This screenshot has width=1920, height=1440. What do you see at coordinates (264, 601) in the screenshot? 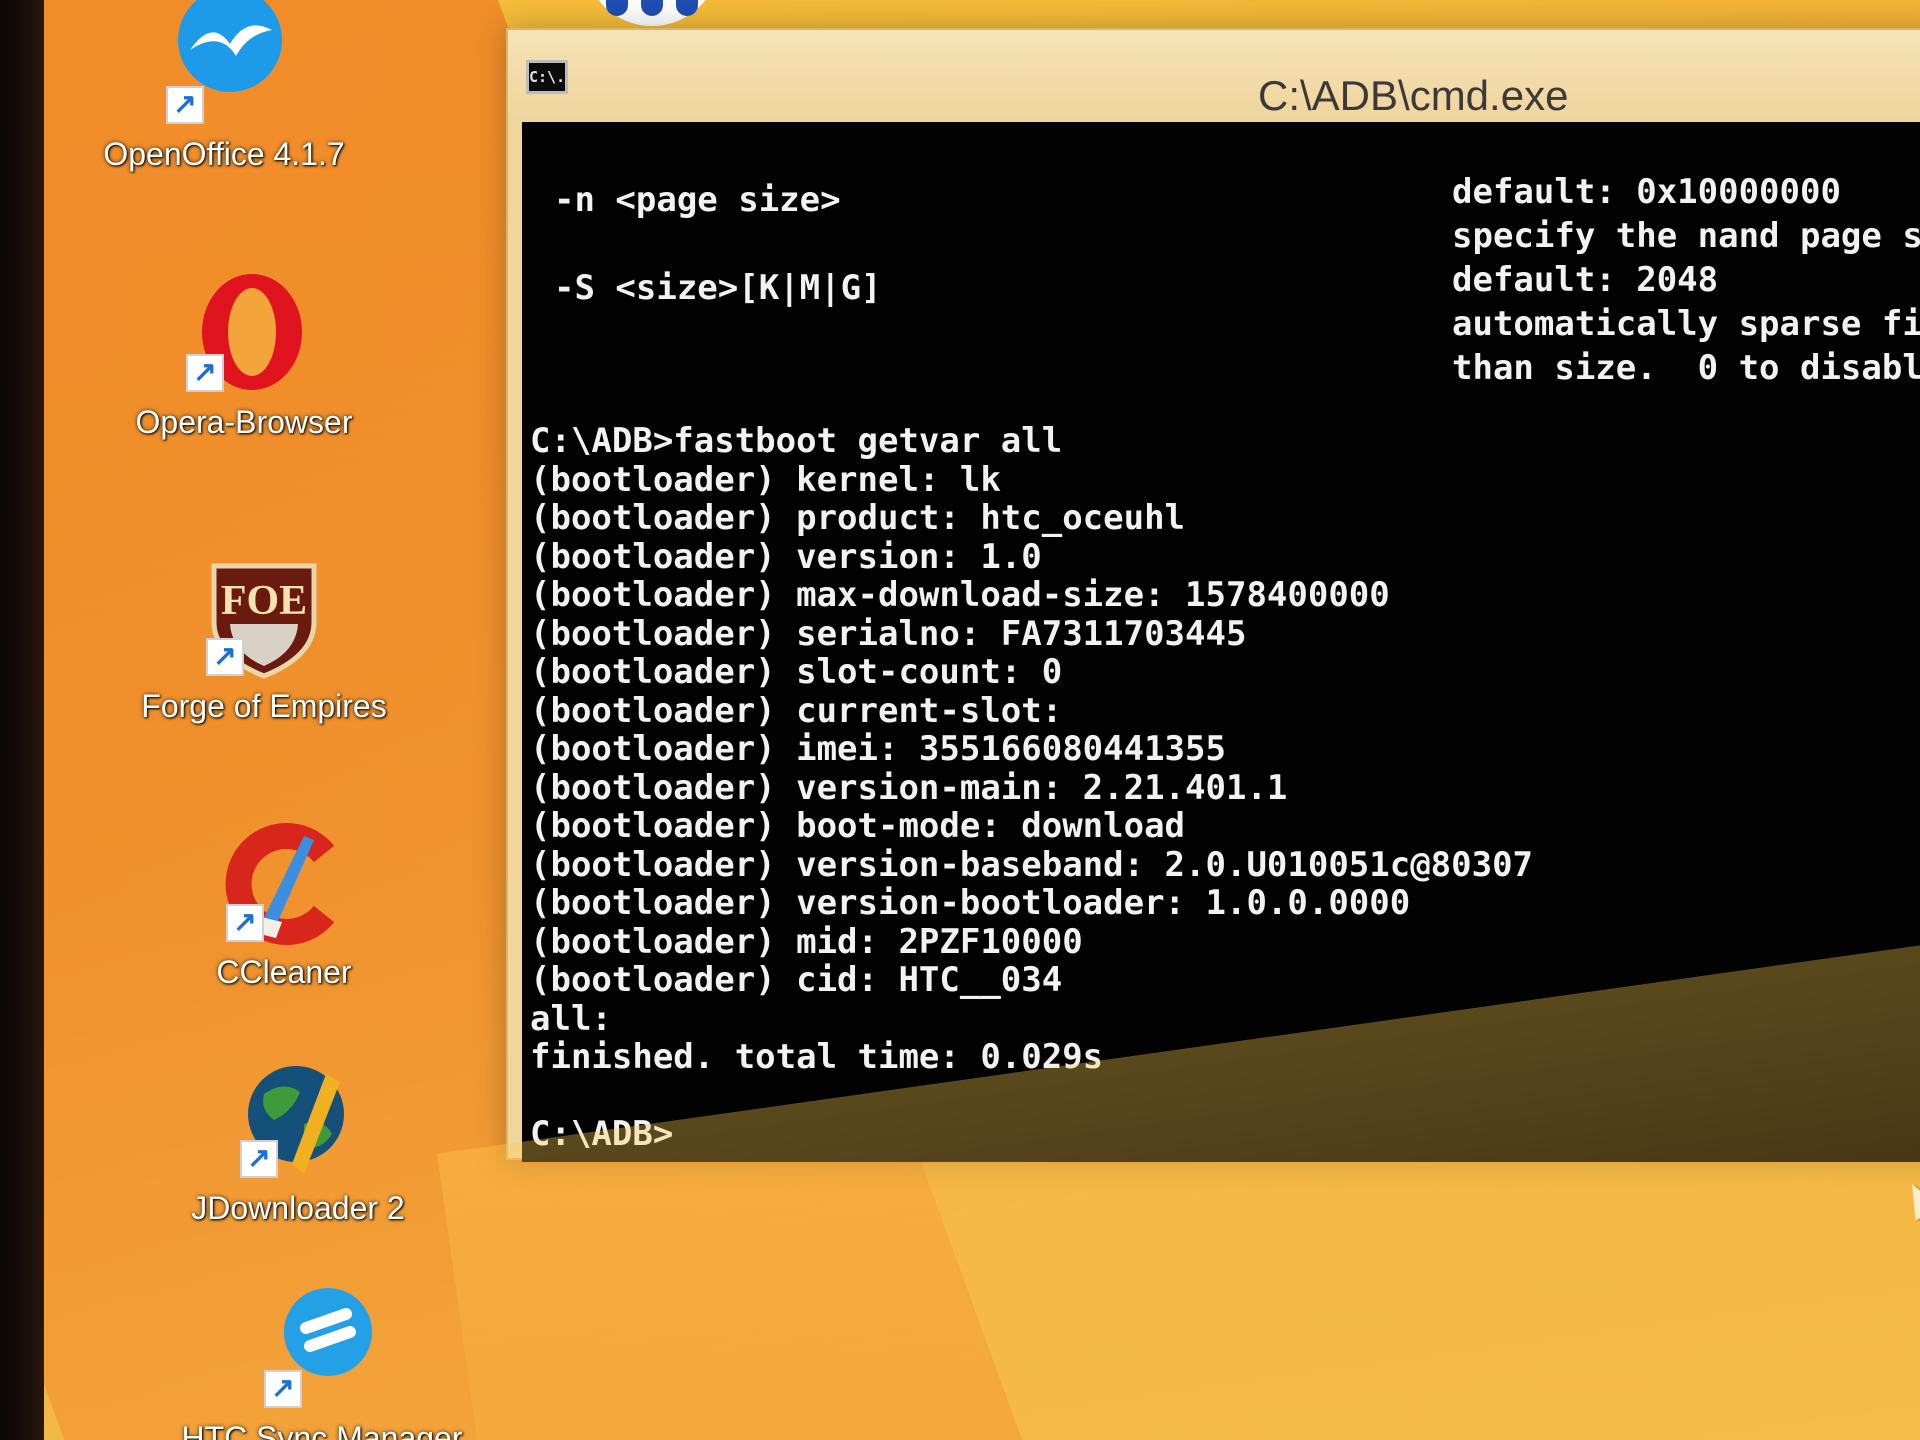
I see `svg-text: FOE` at bounding box center [264, 601].